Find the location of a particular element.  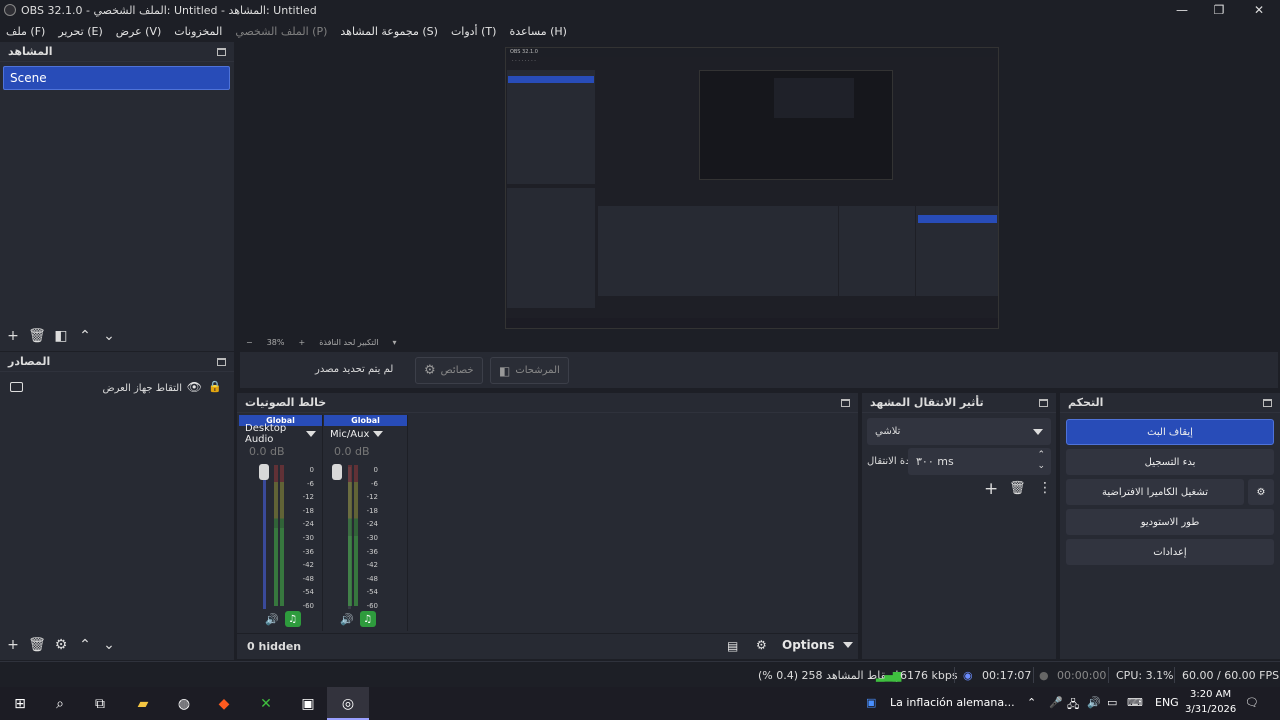

clock-time: 3:20 AM is located at coordinates (1210, 694).